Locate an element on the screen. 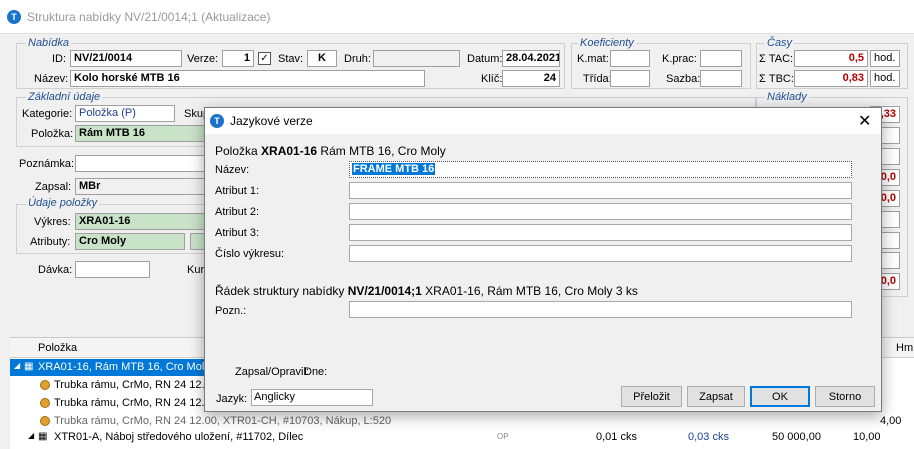 This screenshot has width=914, height=449. radek-id: NV/21/0014;1 is located at coordinates (384, 291).